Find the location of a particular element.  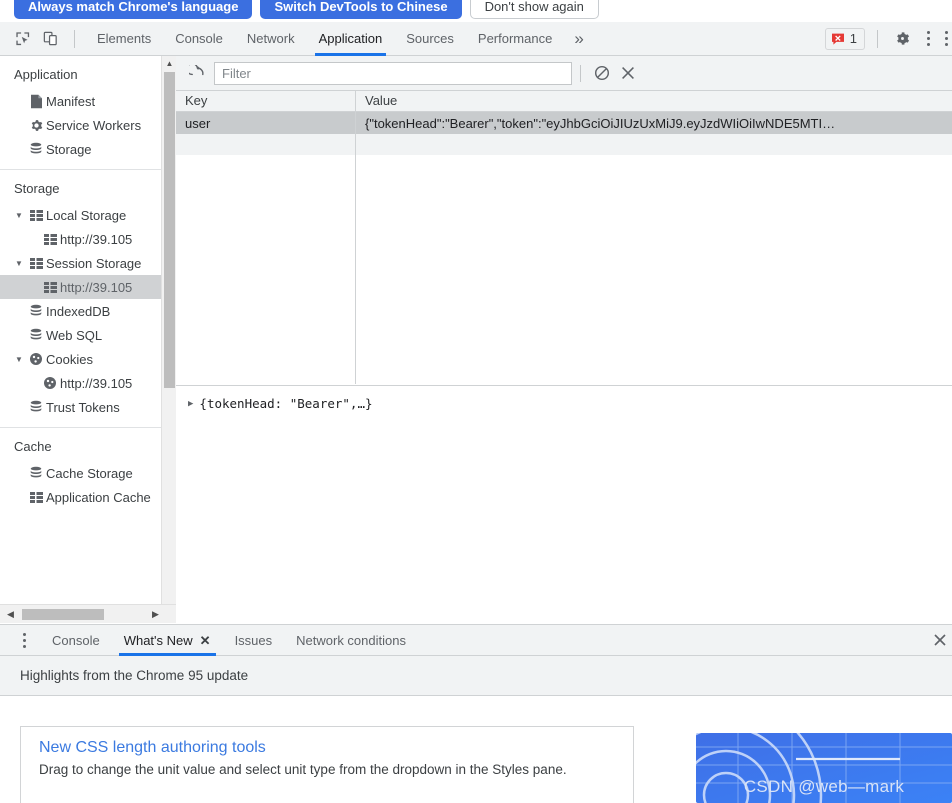

sidebar-item-service-workers: Service Workers is located at coordinates (87, 125).